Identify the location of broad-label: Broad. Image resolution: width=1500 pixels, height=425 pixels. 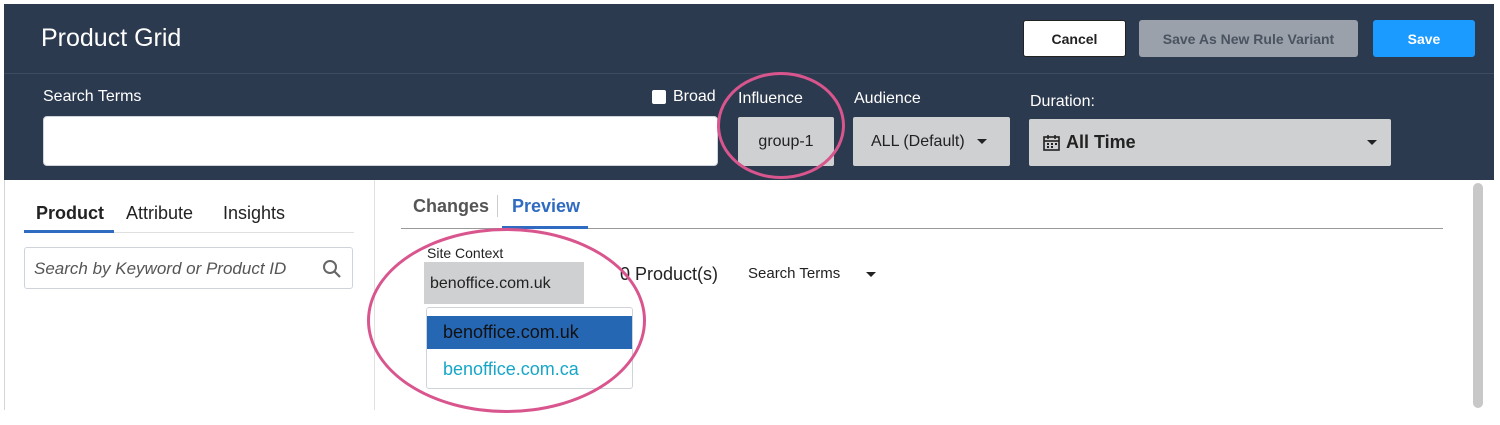
(694, 96).